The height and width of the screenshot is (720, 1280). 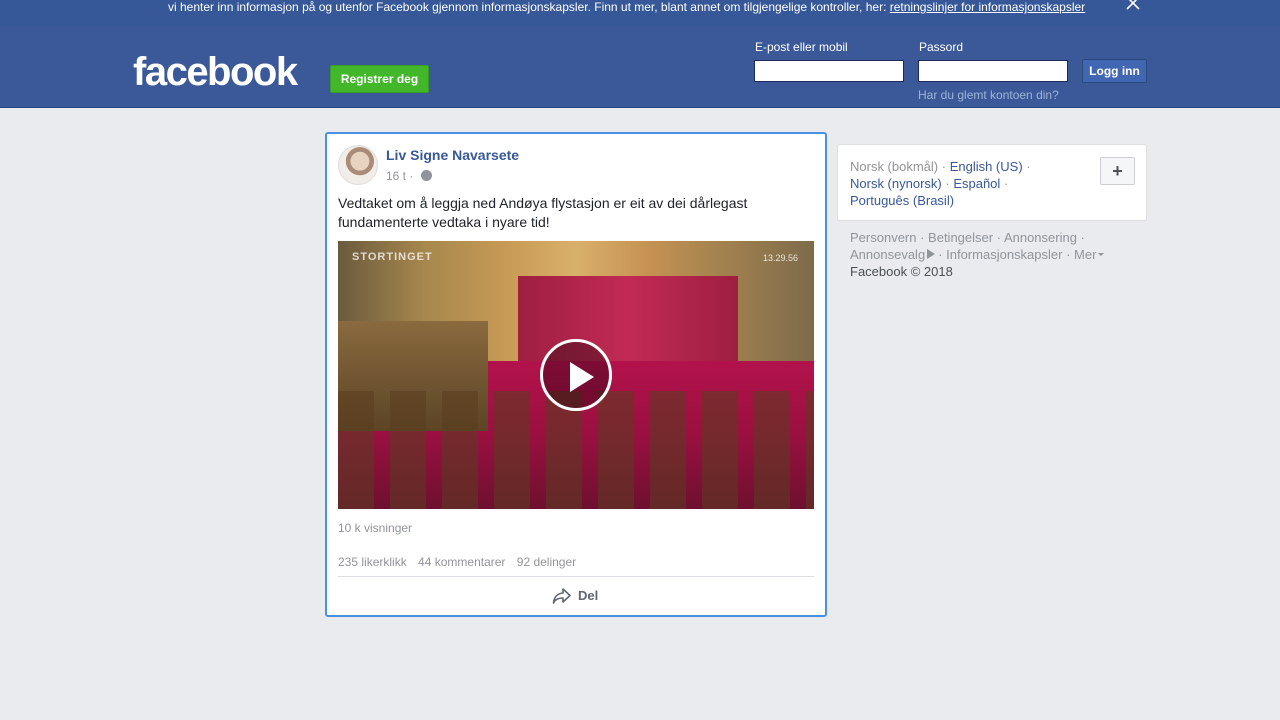 What do you see at coordinates (375, 528) in the screenshot?
I see `view-count: 10 k visninger` at bounding box center [375, 528].